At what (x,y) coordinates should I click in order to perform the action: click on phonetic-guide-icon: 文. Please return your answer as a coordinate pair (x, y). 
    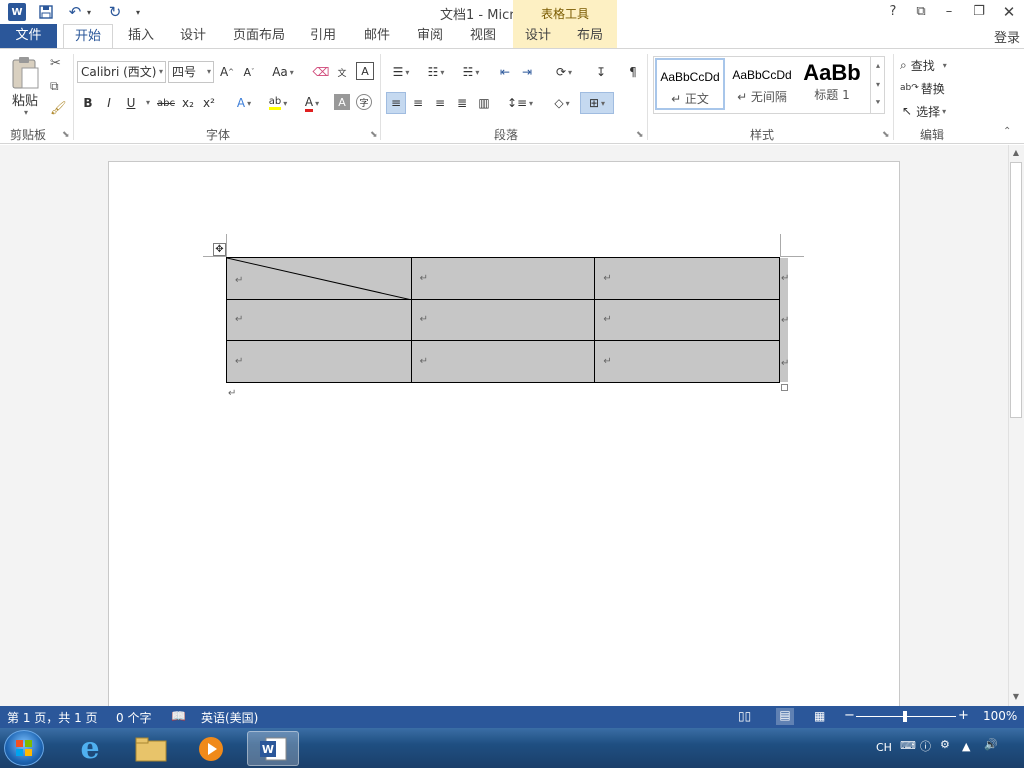
    Looking at the image, I should click on (342, 72).